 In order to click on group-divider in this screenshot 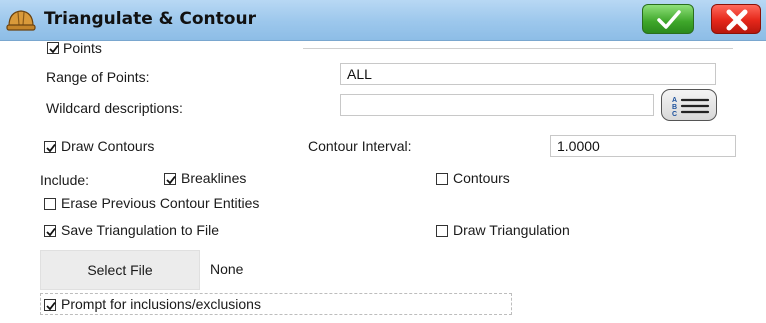, I will do `click(518, 48)`.